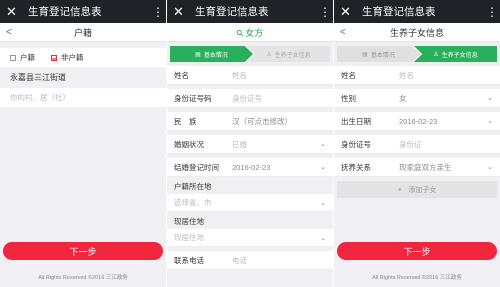 The width and height of the screenshot is (500, 287). What do you see at coordinates (54, 57) in the screenshot?
I see `checkbox-checked-icon` at bounding box center [54, 57].